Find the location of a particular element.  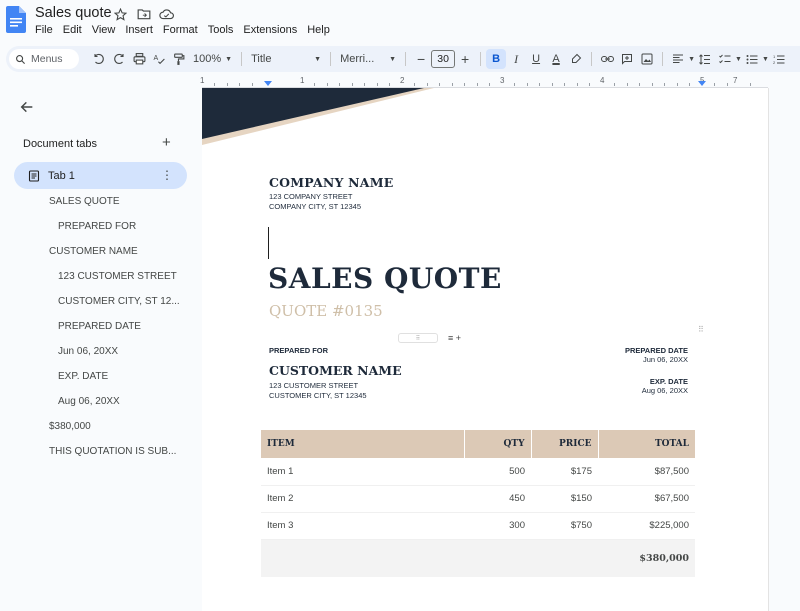

svg-text: 2 is located at coordinates (774, 62).